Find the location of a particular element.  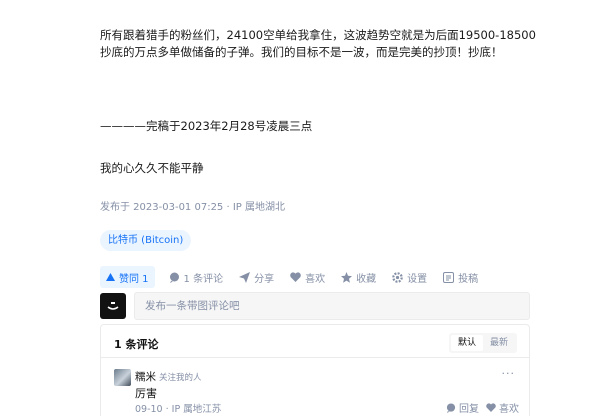

comment-reply-button: 回复 is located at coordinates (462, 407).